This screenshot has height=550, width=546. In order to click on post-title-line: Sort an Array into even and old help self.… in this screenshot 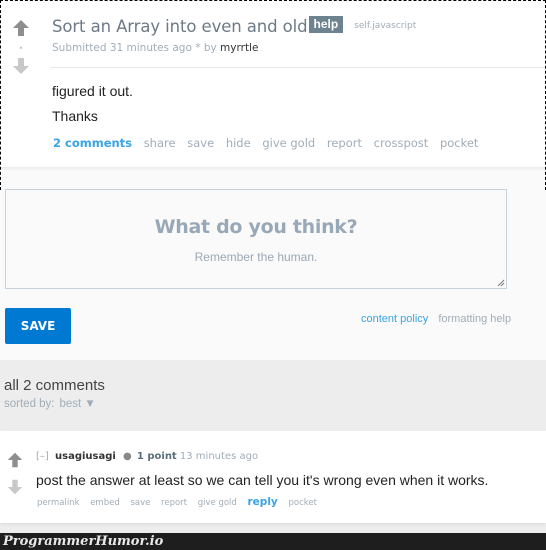, I will do `click(234, 26)`.